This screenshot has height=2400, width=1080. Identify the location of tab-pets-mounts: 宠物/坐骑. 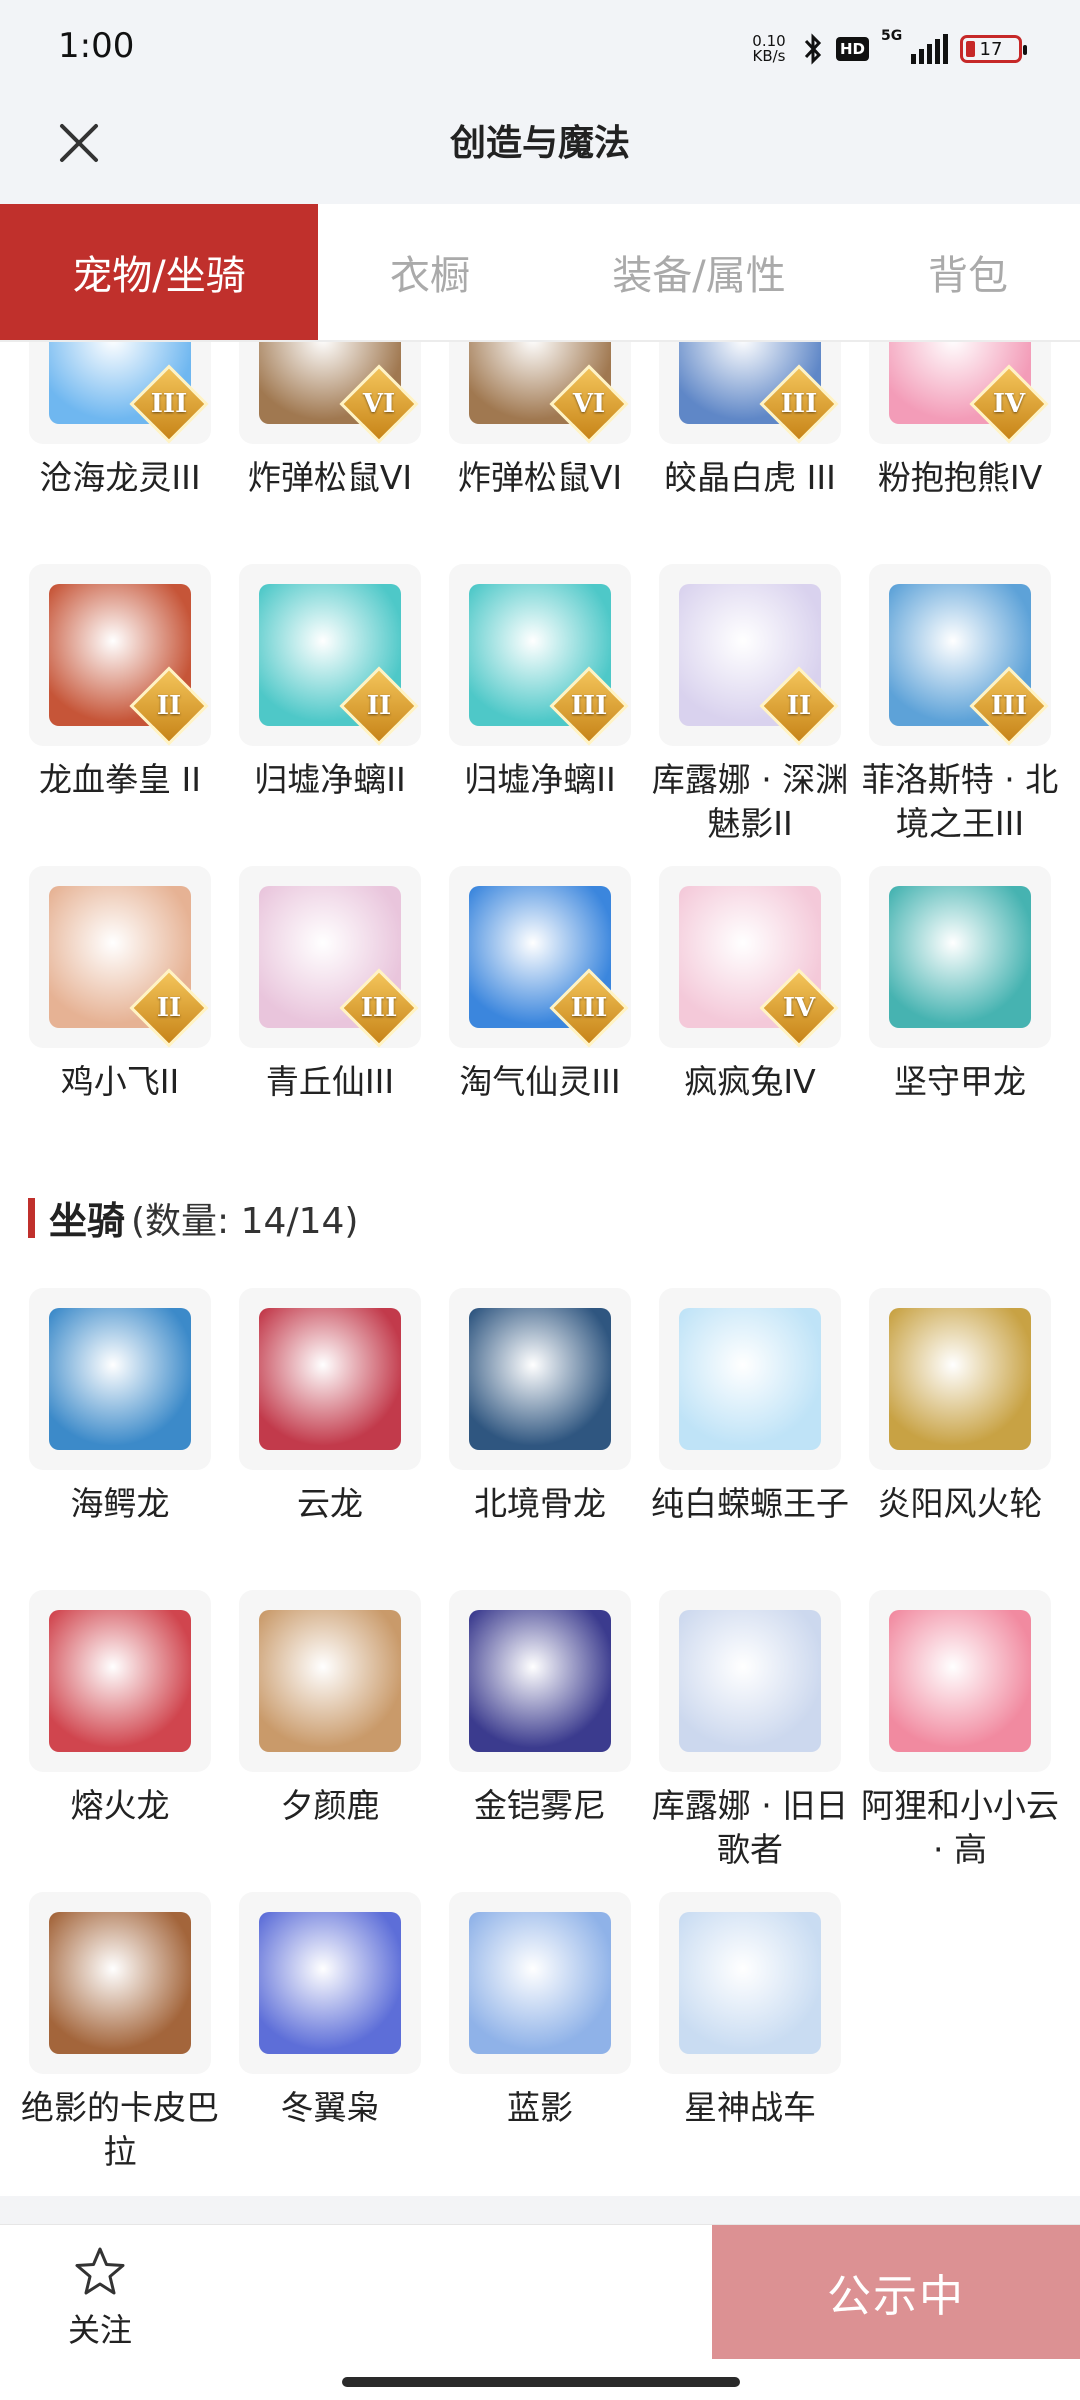
(159, 272).